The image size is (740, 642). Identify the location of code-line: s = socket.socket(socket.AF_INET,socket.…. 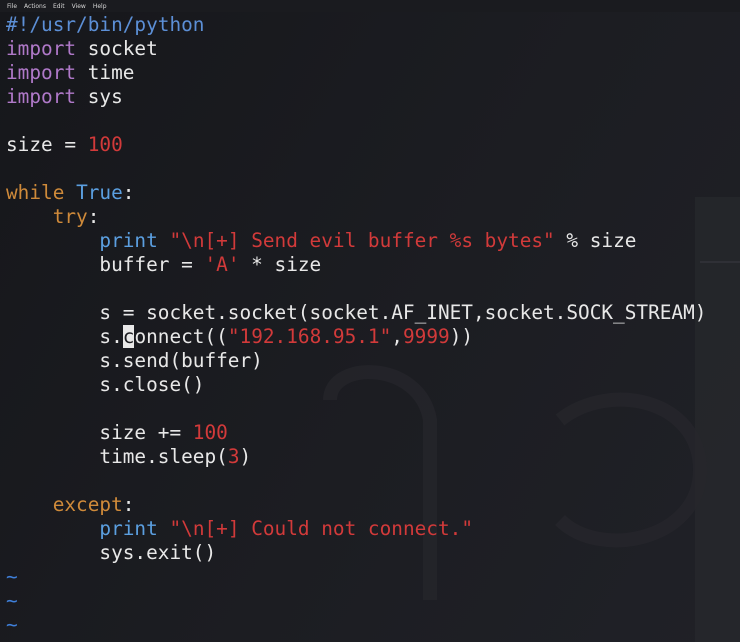
(370, 313).